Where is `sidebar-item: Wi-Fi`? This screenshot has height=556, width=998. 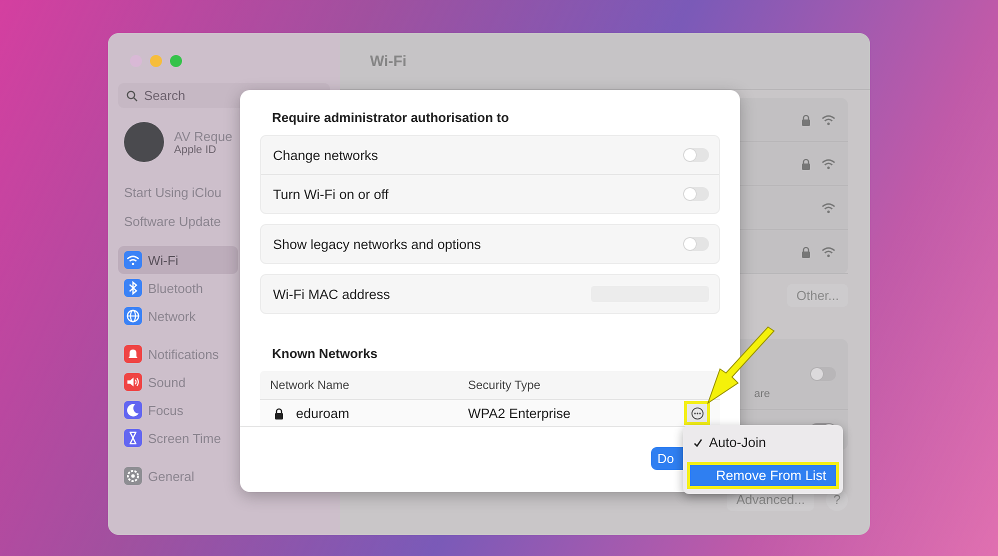
sidebar-item: Wi-Fi is located at coordinates (178, 260).